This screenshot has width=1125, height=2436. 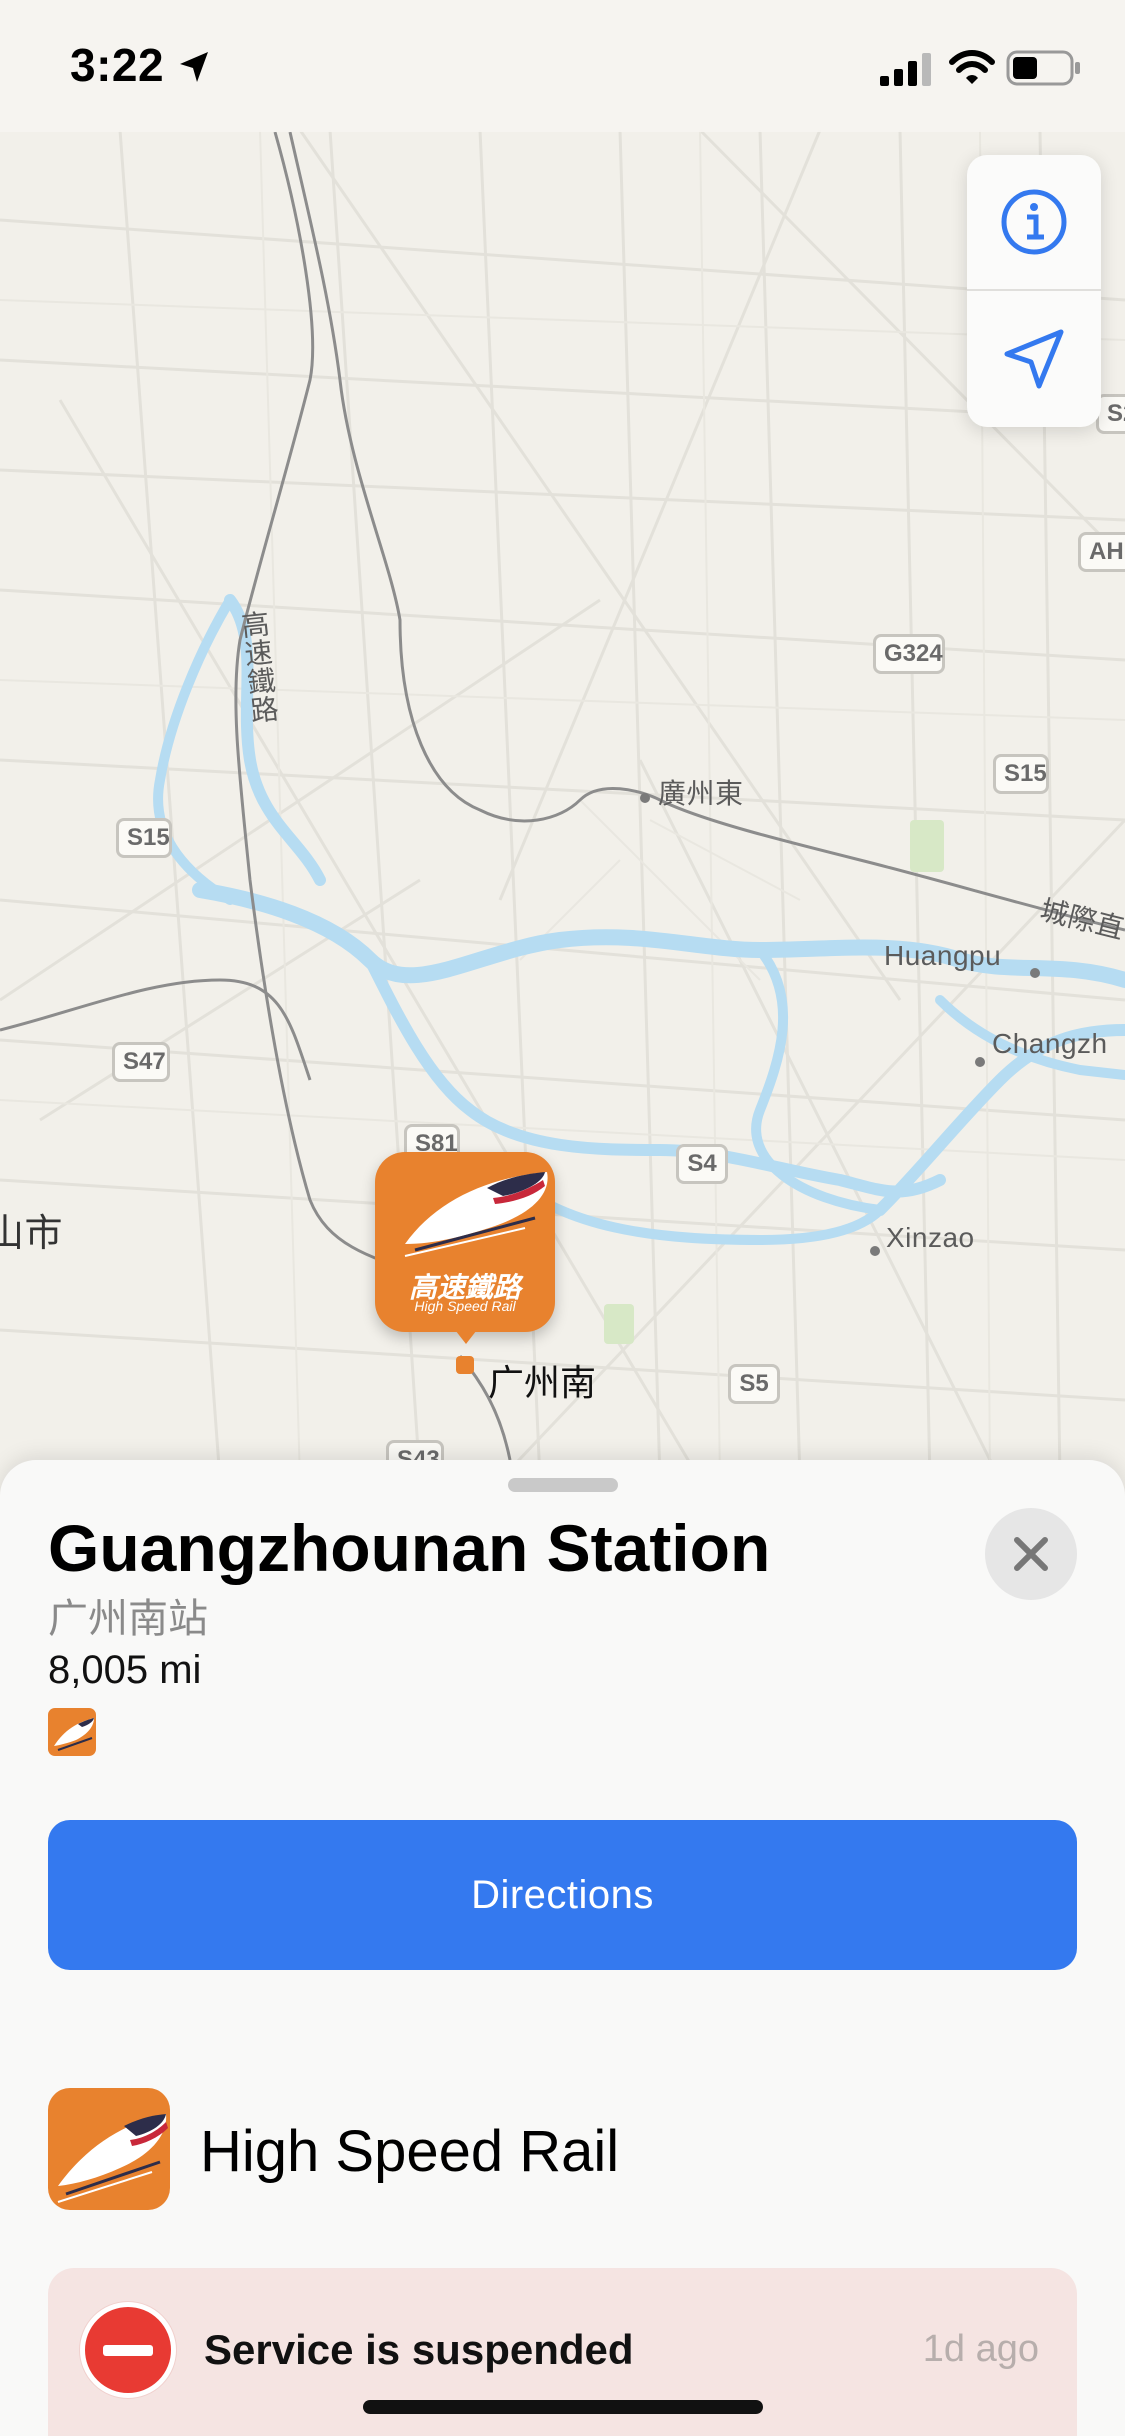 I want to click on road-label-s47: S47, so click(x=141, y=1062).